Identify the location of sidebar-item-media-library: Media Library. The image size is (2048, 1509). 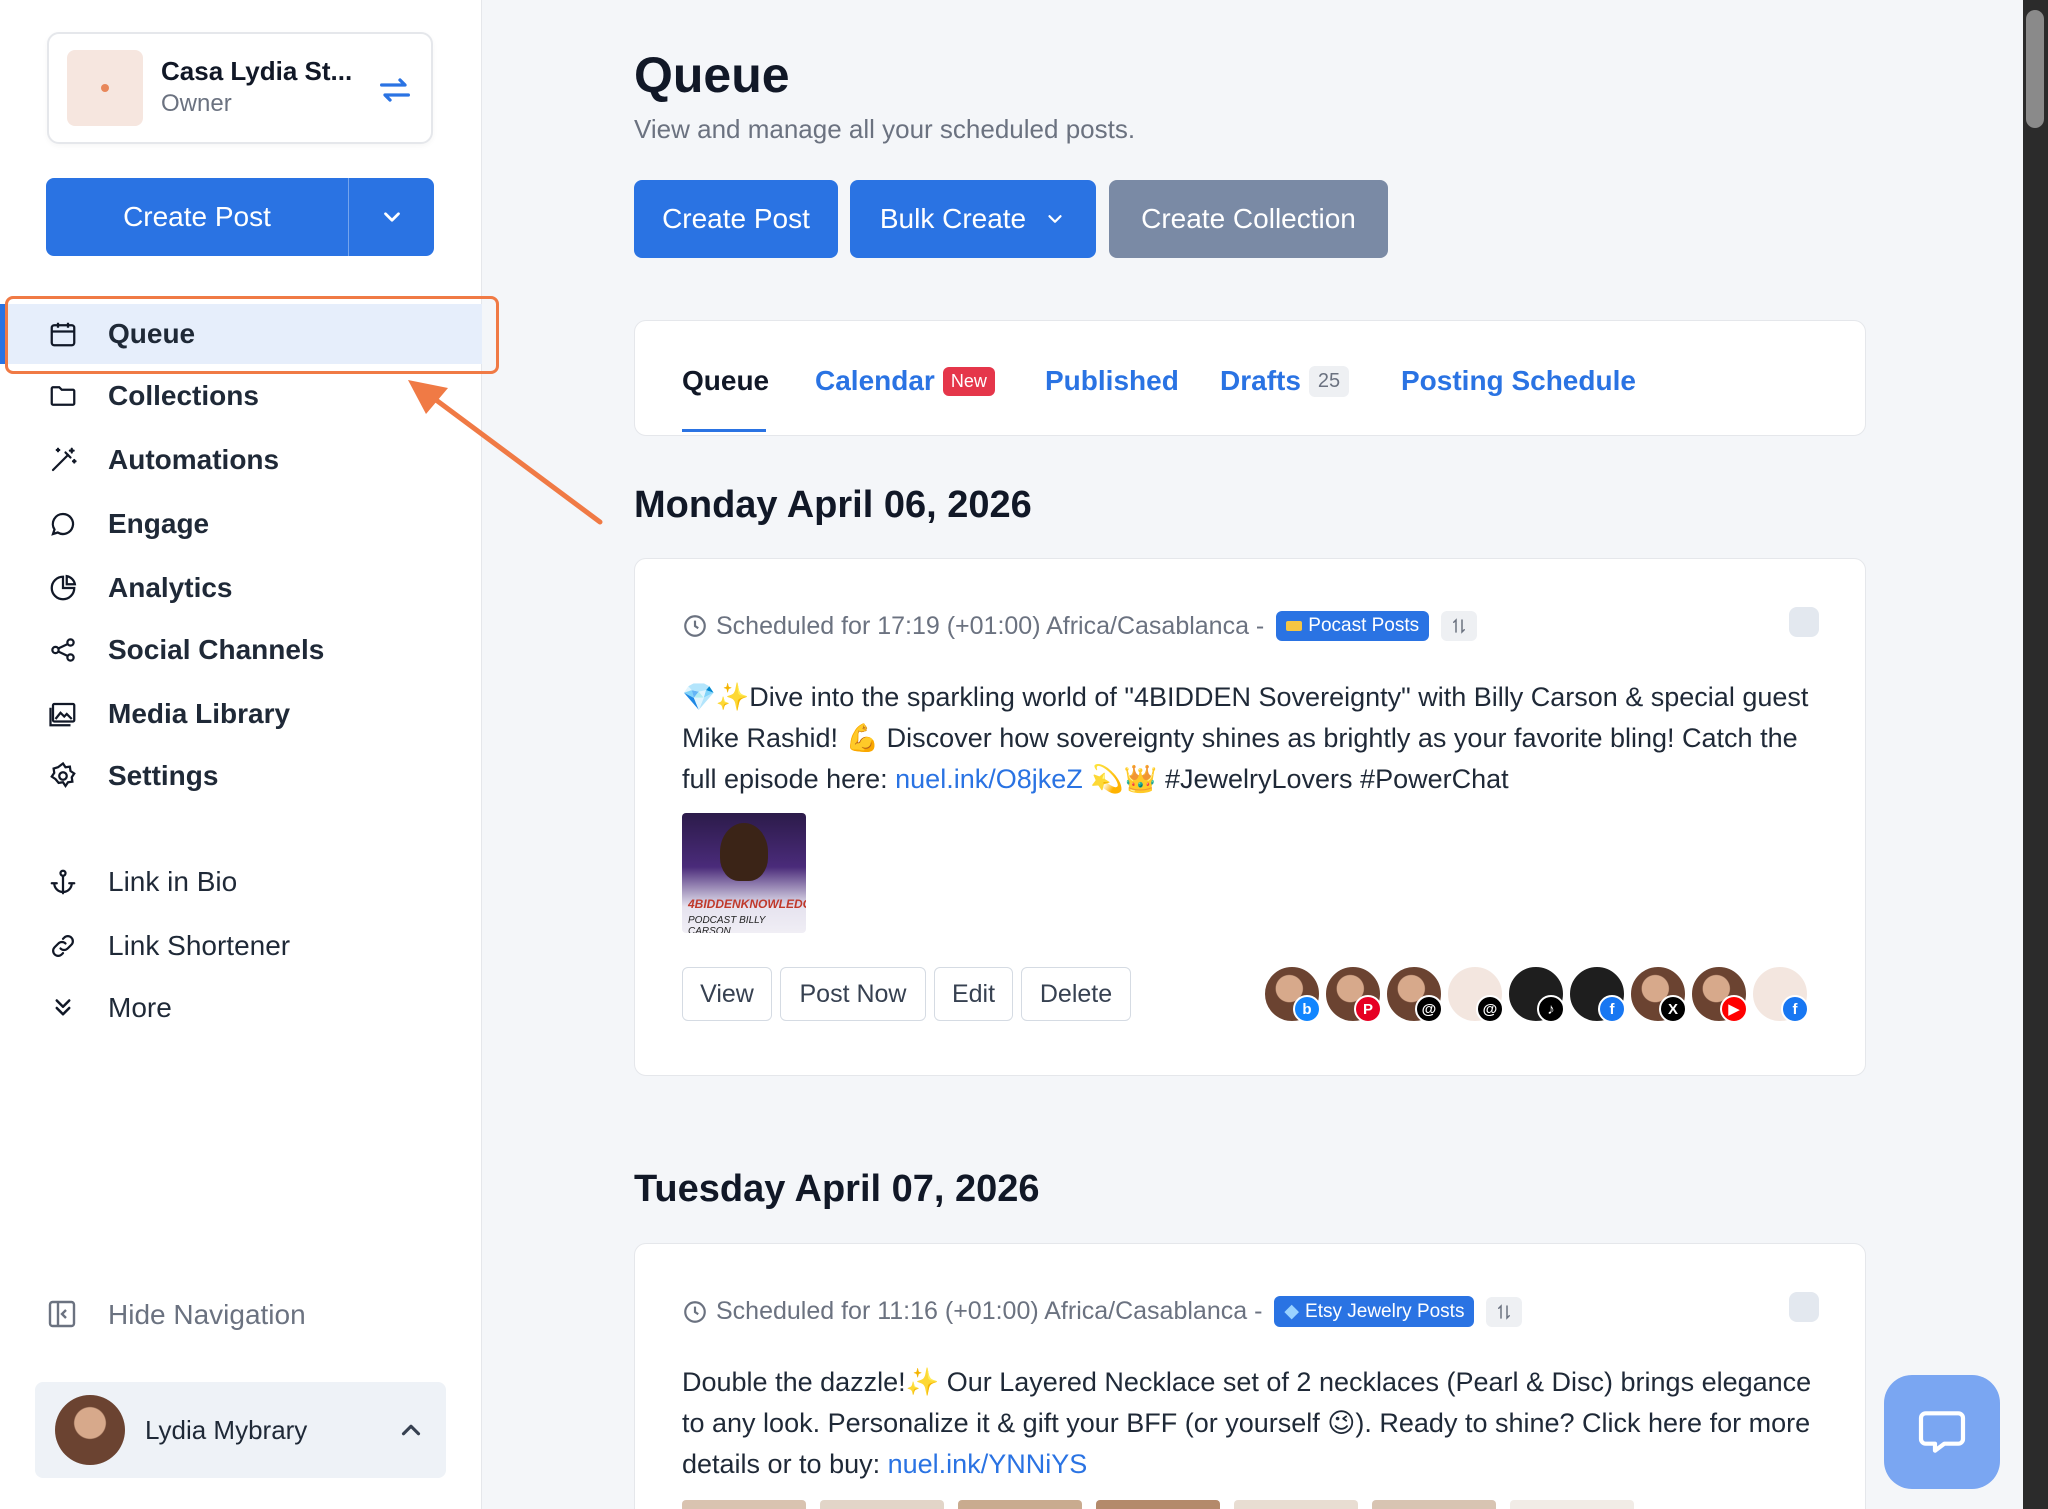
(241, 714).